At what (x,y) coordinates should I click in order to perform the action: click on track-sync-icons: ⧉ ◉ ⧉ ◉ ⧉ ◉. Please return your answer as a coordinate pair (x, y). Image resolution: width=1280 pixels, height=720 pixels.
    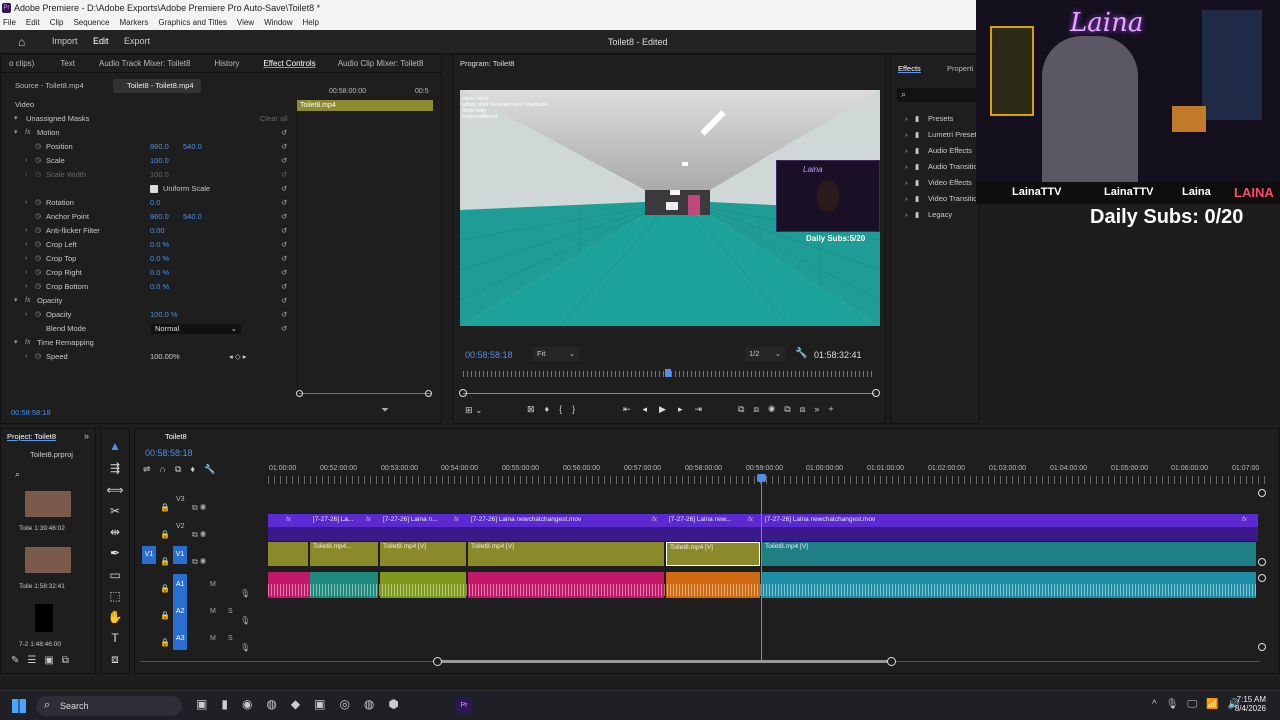
    Looking at the image, I should click on (199, 534).